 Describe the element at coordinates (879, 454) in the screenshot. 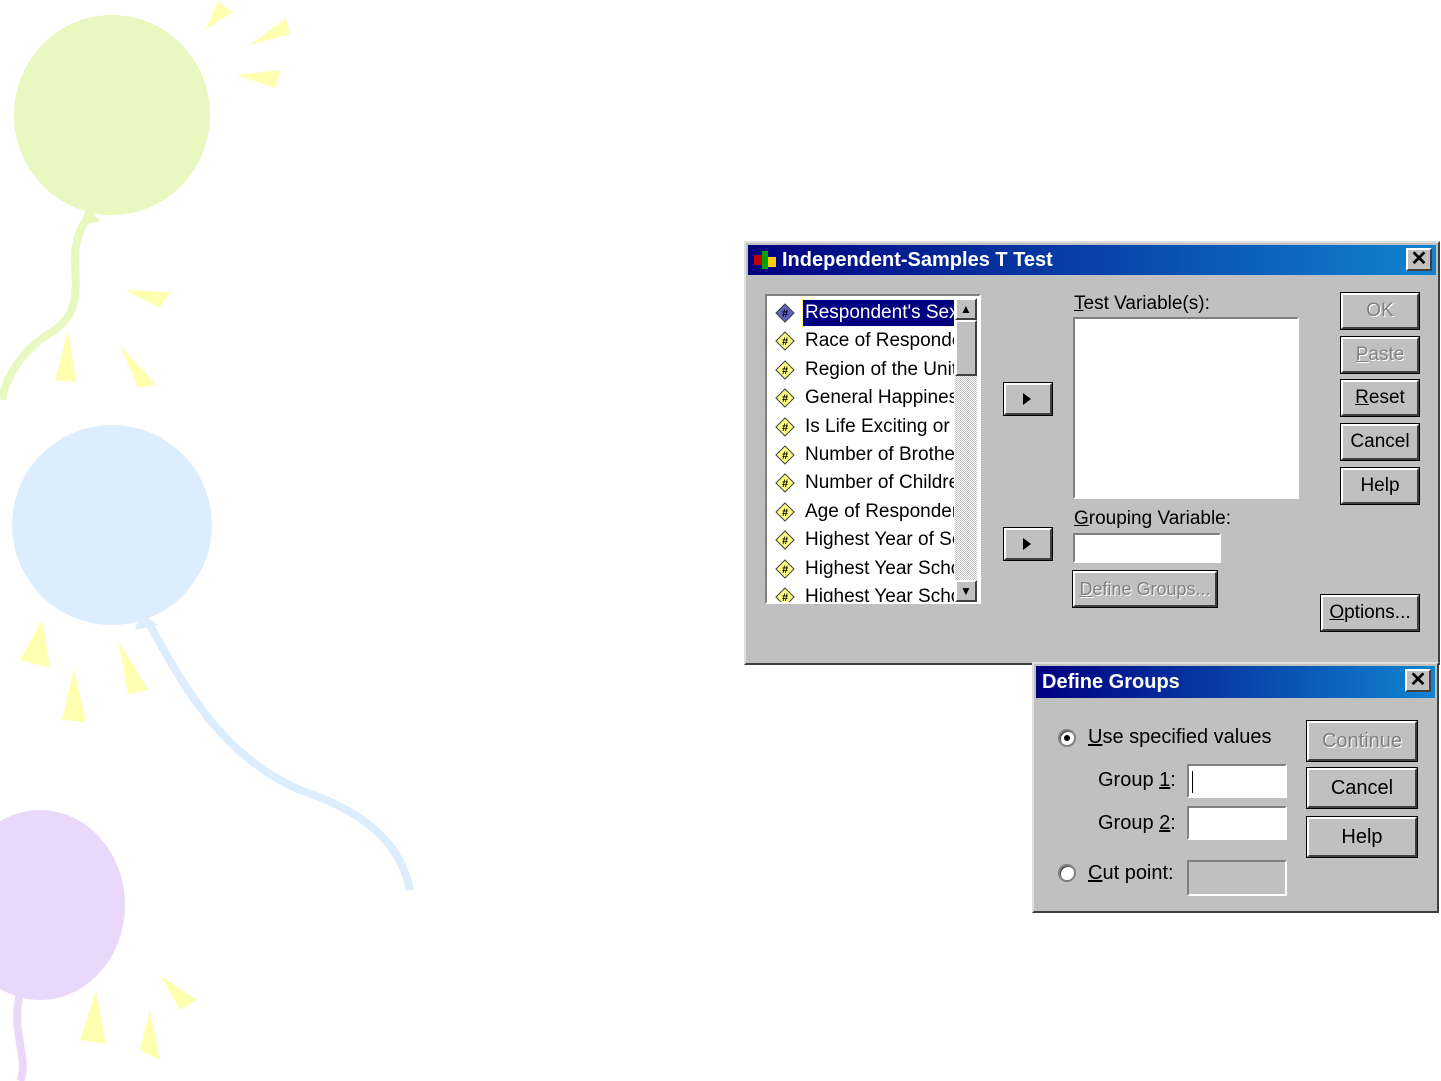

I see `variable-label: Number of Brothers` at that location.